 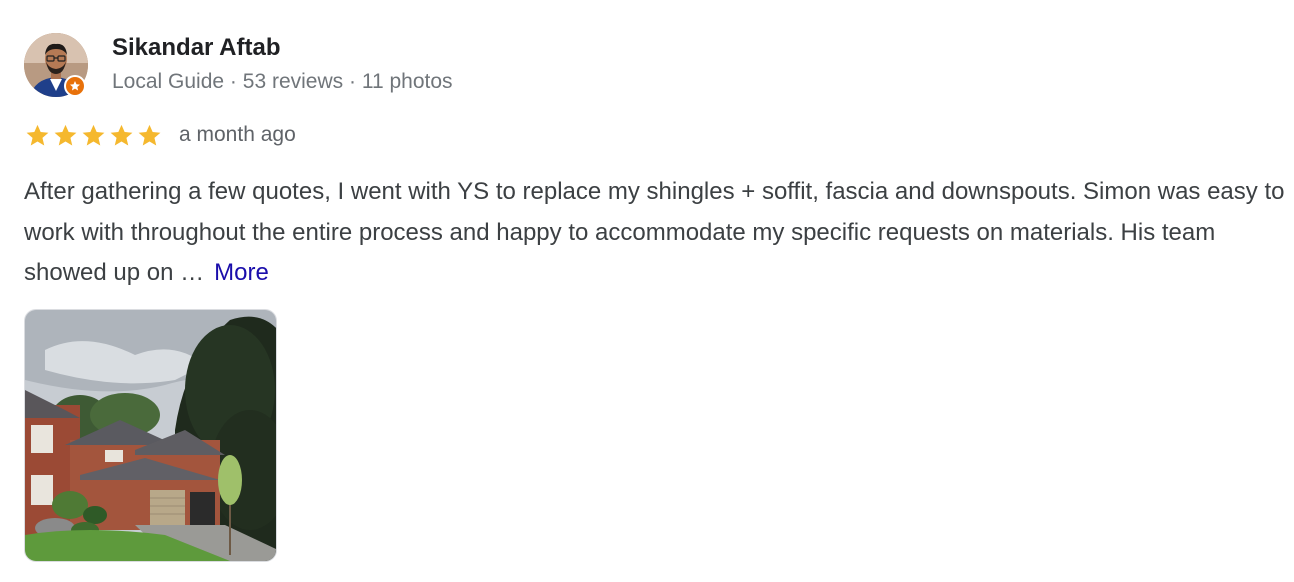 I want to click on reviewer-role: Local Guide, so click(x=168, y=81).